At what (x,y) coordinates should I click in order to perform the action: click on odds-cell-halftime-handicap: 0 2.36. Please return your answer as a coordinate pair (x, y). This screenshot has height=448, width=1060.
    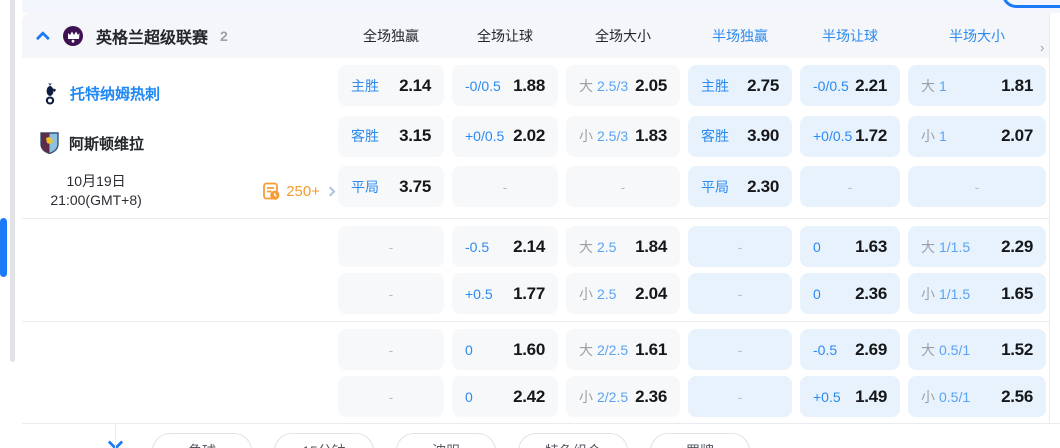
    Looking at the image, I should click on (850, 293).